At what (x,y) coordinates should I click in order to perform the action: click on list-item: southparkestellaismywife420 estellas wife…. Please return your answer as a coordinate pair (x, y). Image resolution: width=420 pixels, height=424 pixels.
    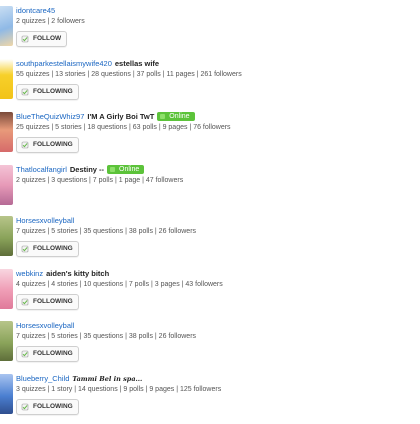
    Looking at the image, I should click on (210, 84).